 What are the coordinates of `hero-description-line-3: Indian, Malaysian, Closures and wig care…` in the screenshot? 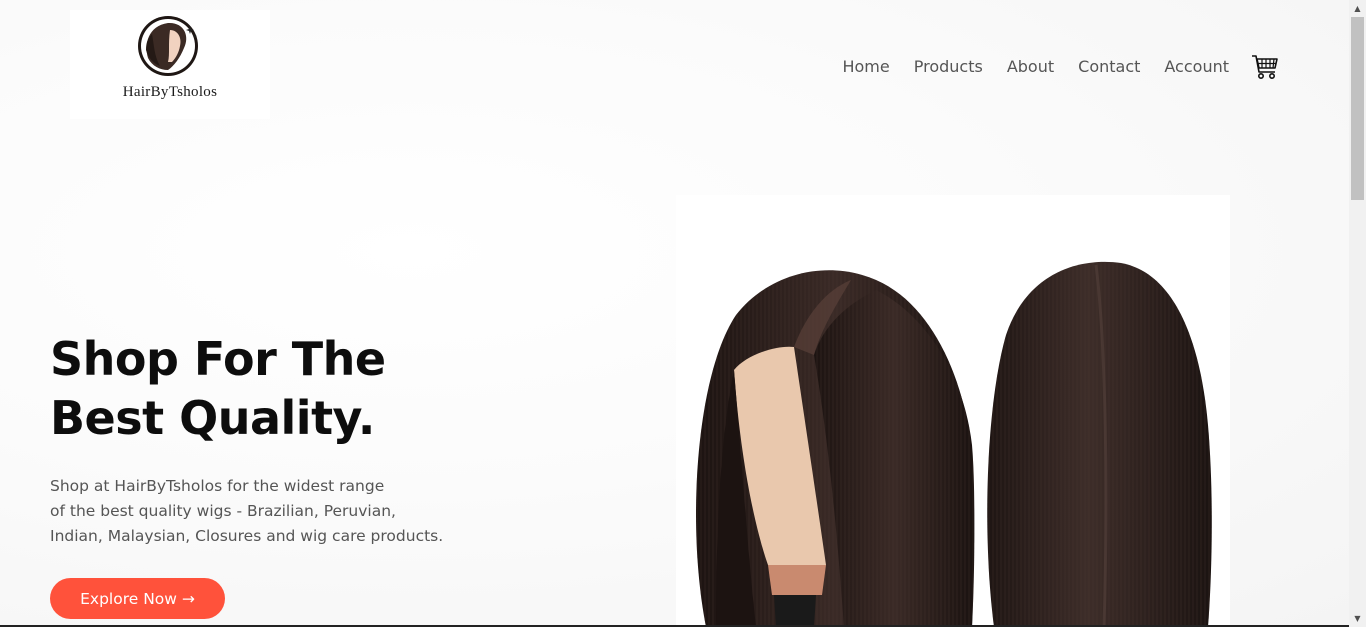 It's located at (247, 536).